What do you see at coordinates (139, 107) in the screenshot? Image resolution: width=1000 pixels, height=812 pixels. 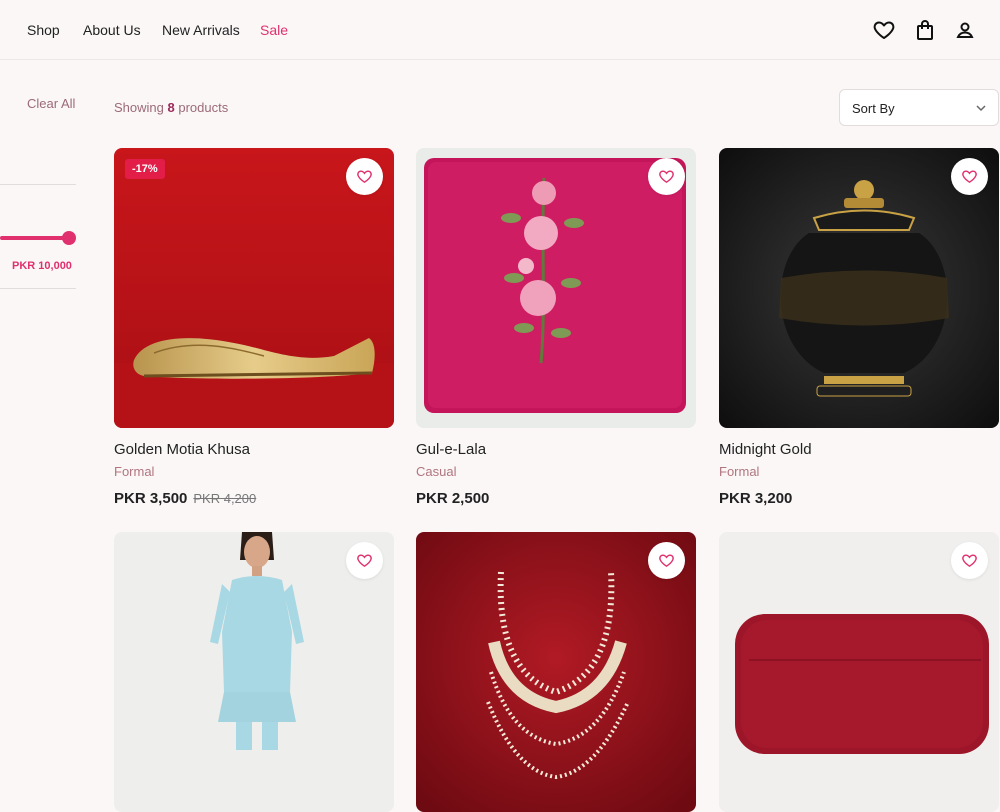 I see `results-prefix: Showing` at bounding box center [139, 107].